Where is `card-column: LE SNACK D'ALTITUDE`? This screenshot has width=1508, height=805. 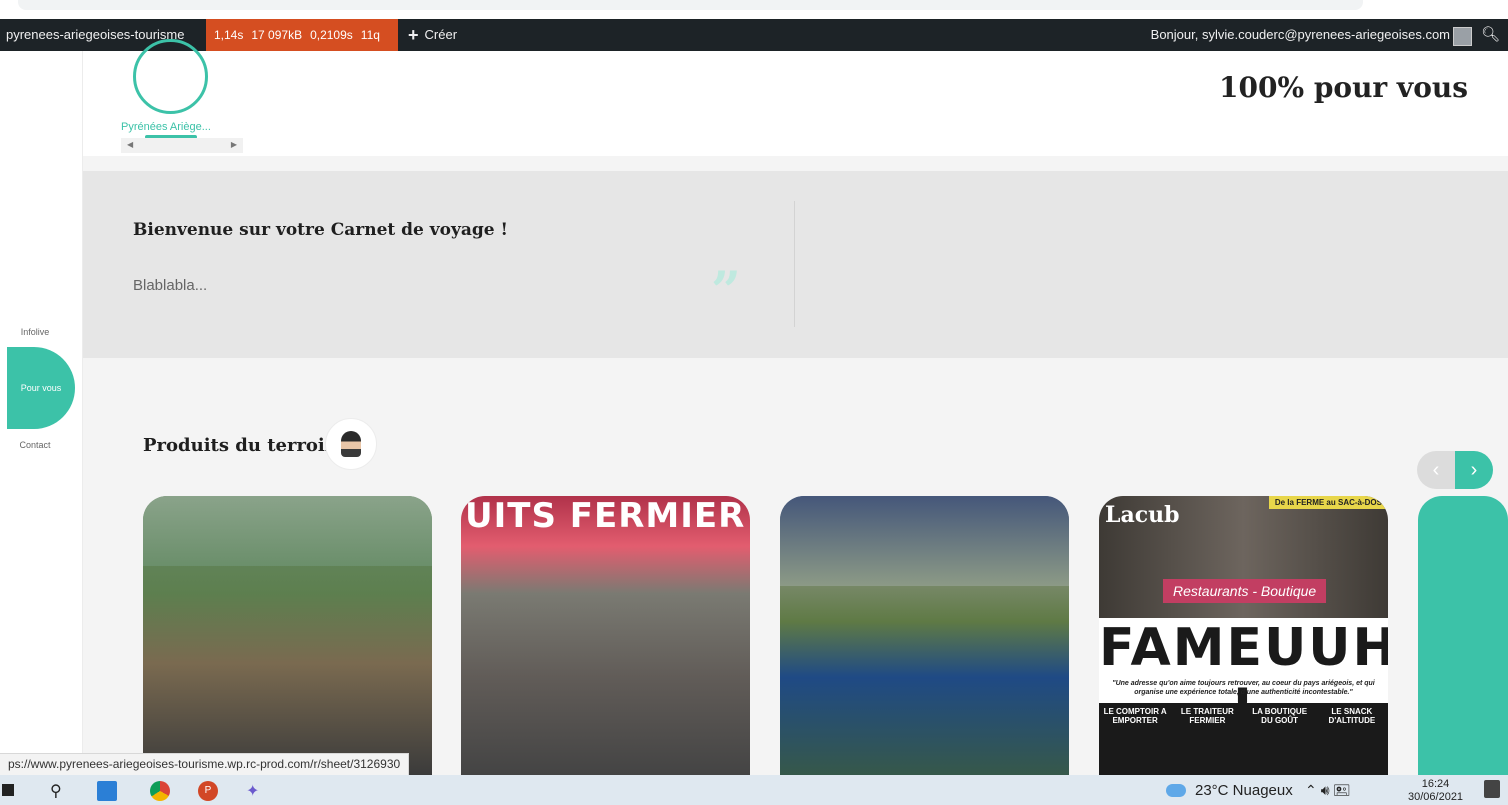
card-column: LE SNACK D'ALTITUDE is located at coordinates (1352, 716).